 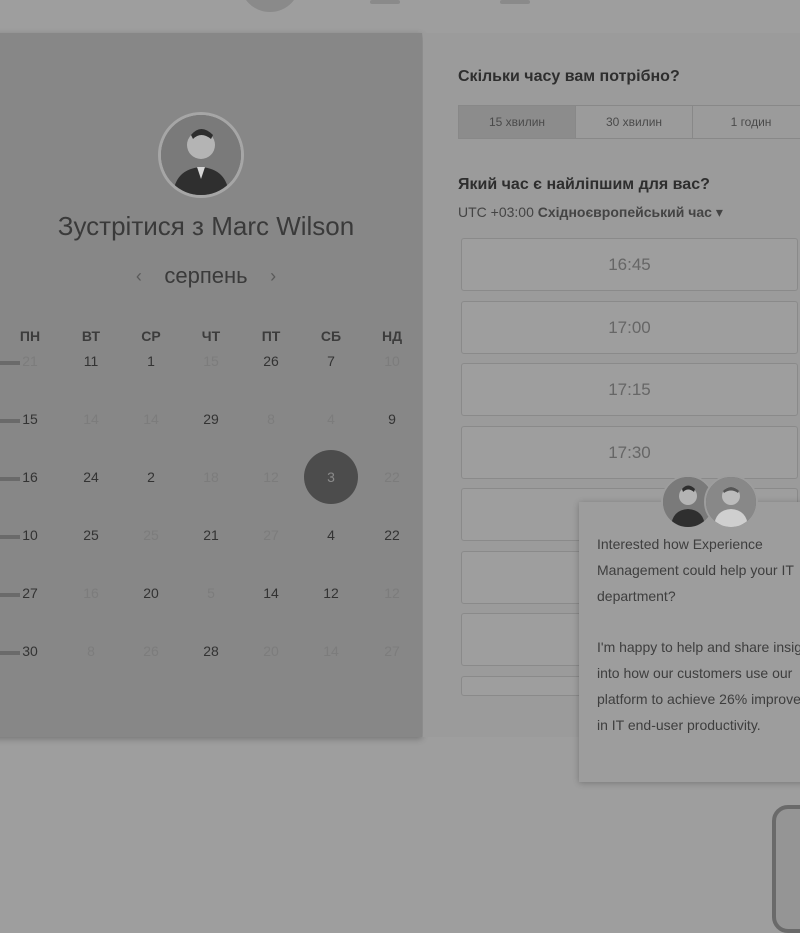 I want to click on duration-selector: 15 хвилин 30 хвилин 1 годин, so click(x=629, y=122).